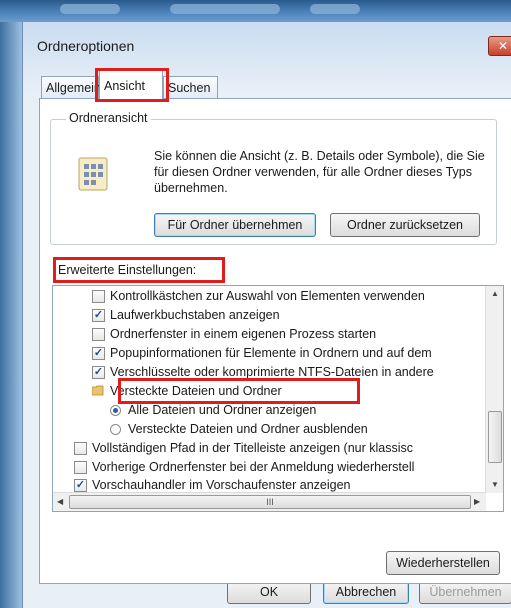 The height and width of the screenshot is (608, 511). What do you see at coordinates (495, 293) in the screenshot?
I see `scroll-up-icon: ▲` at bounding box center [495, 293].